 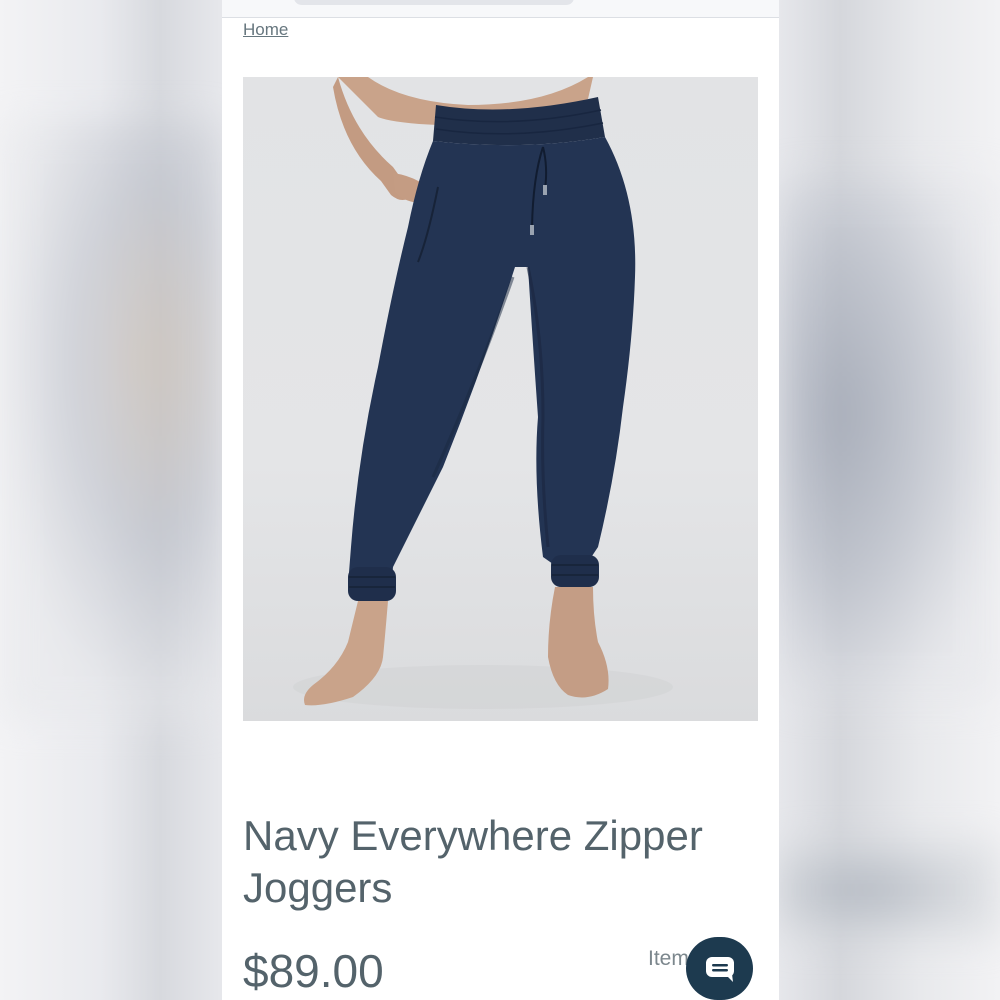 I want to click on product-title: Navy Everywhere Zipper Joggers, so click(x=473, y=861).